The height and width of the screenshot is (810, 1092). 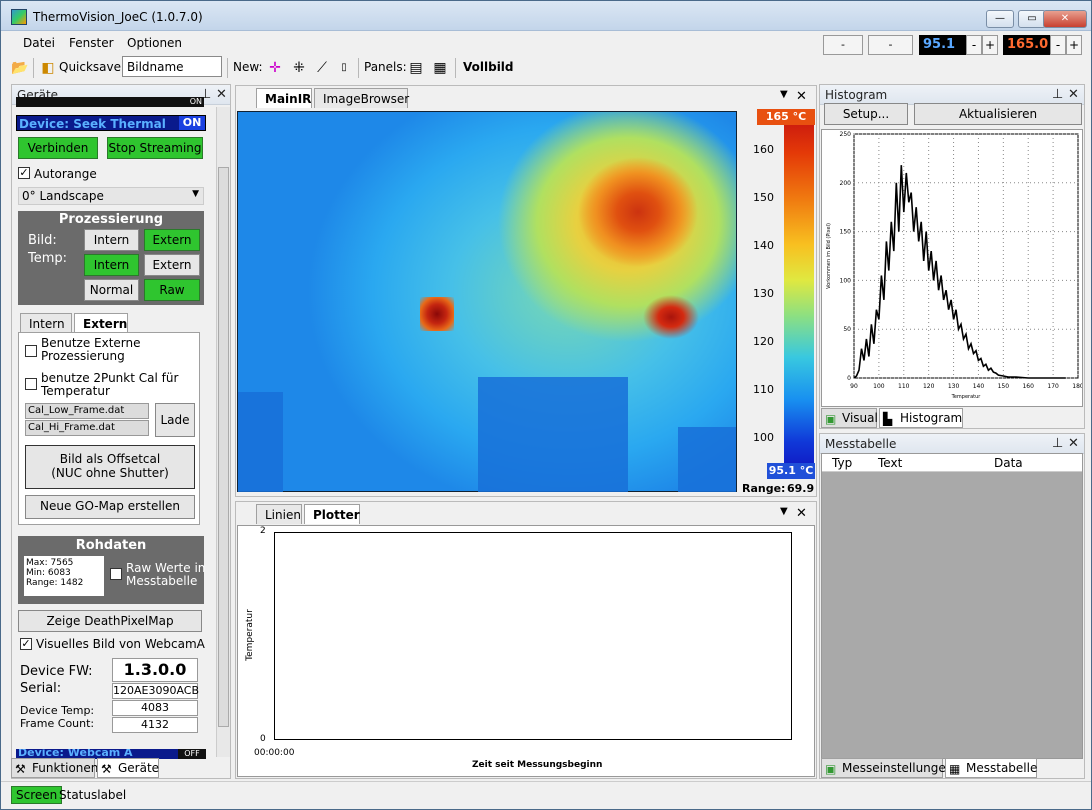 I want to click on temp-low-plus-button: +, so click(x=990, y=45).